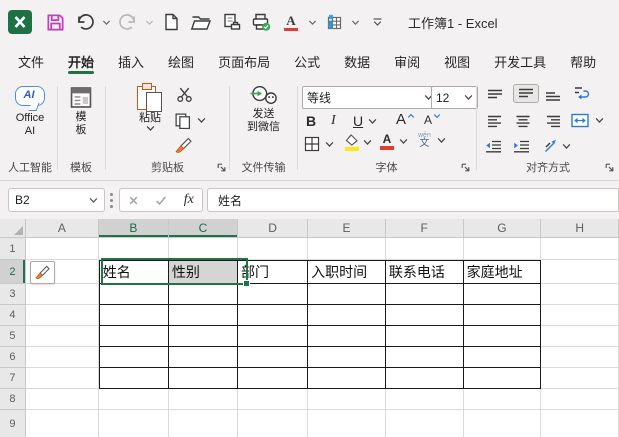  Describe the element at coordinates (347, 378) in the screenshot. I see `cell-E7` at that location.